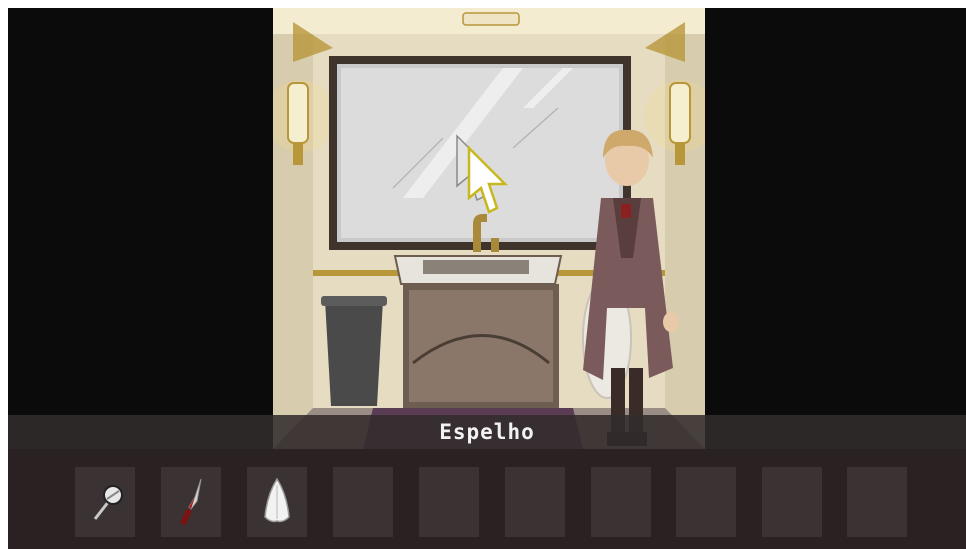  I want to click on white-cloth-icon, so click(277, 500).